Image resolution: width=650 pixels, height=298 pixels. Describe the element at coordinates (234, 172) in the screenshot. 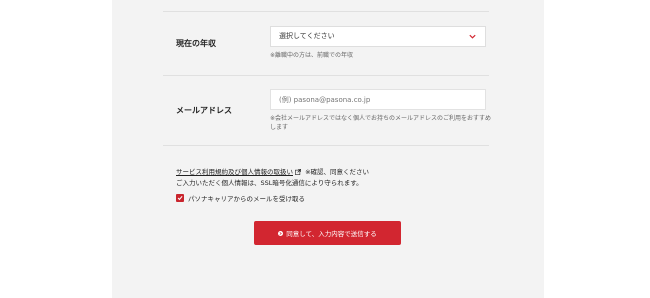

I see `terms-link: サービス利用規約及び個人情報の取扱い` at that location.